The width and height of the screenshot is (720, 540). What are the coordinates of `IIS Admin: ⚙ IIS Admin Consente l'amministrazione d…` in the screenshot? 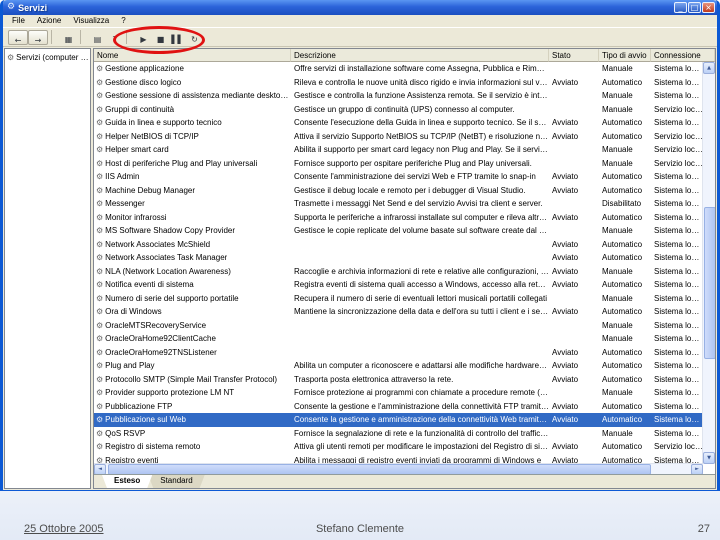 It's located at (398, 177).